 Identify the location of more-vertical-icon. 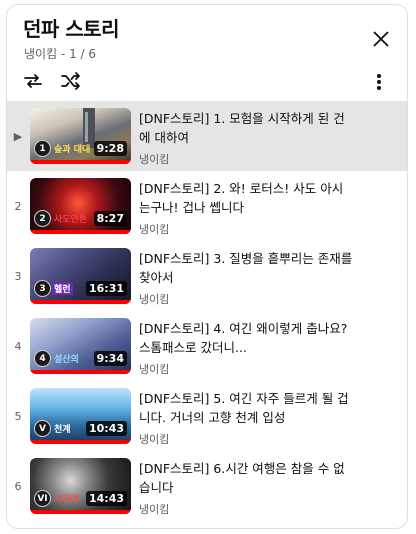
(379, 82).